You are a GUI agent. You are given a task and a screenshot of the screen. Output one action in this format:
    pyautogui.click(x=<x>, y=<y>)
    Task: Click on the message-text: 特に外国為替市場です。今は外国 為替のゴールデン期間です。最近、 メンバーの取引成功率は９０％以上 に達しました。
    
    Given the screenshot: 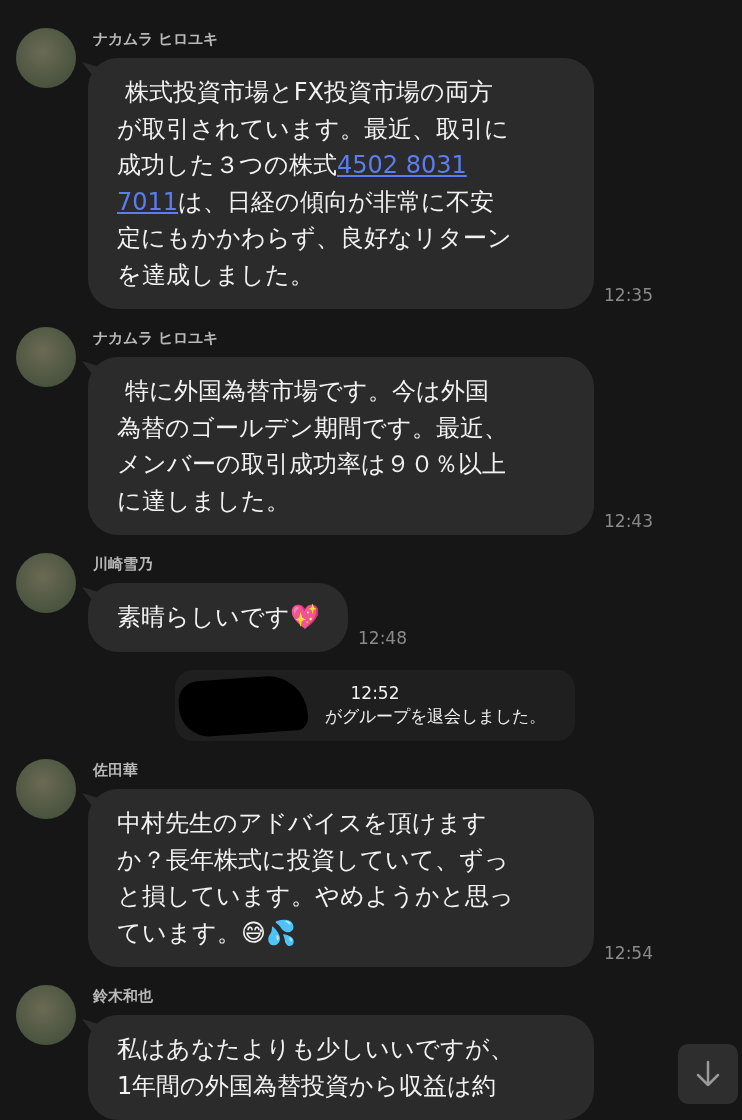 What is the action you would take?
    pyautogui.click(x=313, y=446)
    